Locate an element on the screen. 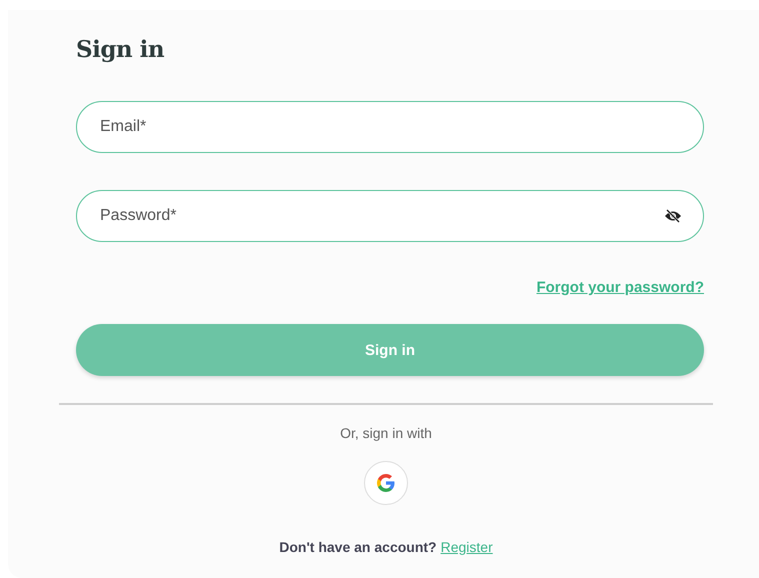 This screenshot has height=578, width=759. google-g-icon is located at coordinates (386, 483).